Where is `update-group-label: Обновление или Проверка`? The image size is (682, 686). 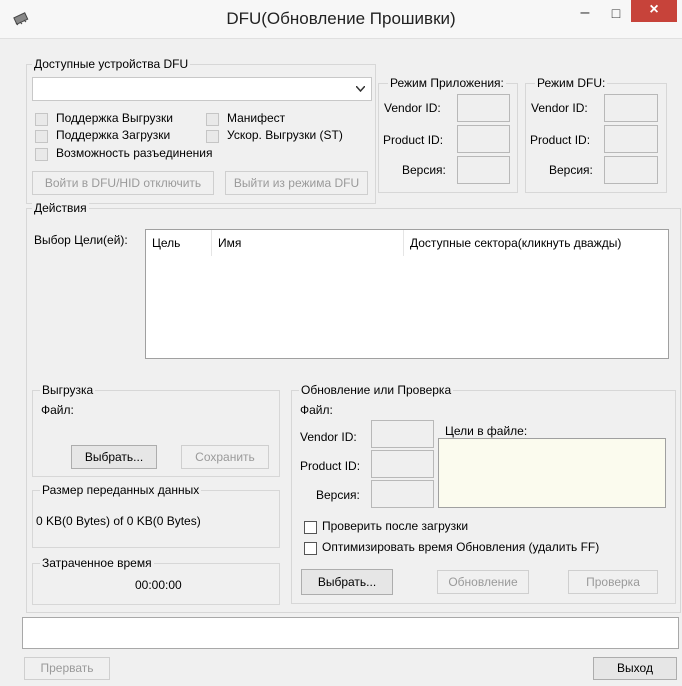 update-group-label: Обновление или Проверка is located at coordinates (376, 390).